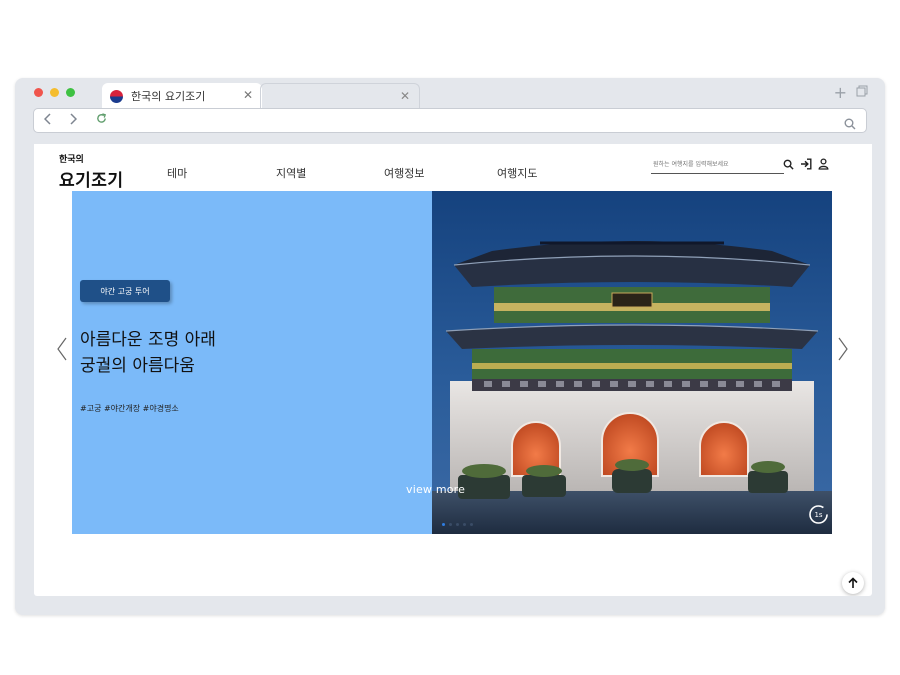  What do you see at coordinates (824, 162) in the screenshot?
I see `user-icon` at bounding box center [824, 162].